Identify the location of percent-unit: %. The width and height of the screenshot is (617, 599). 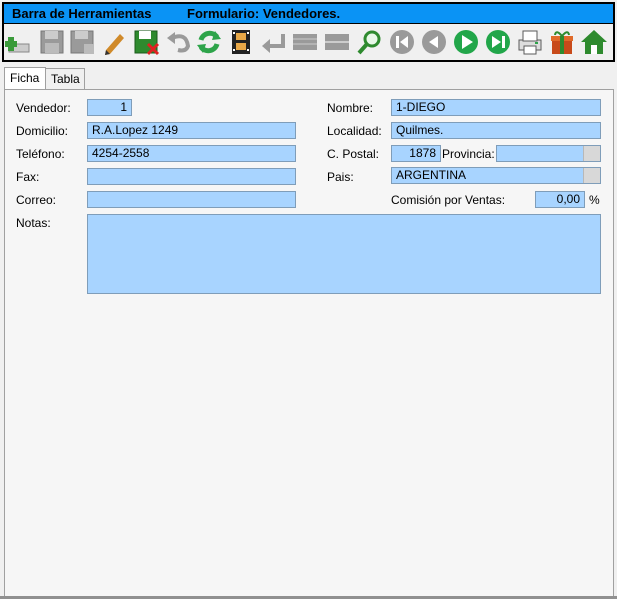
(594, 200).